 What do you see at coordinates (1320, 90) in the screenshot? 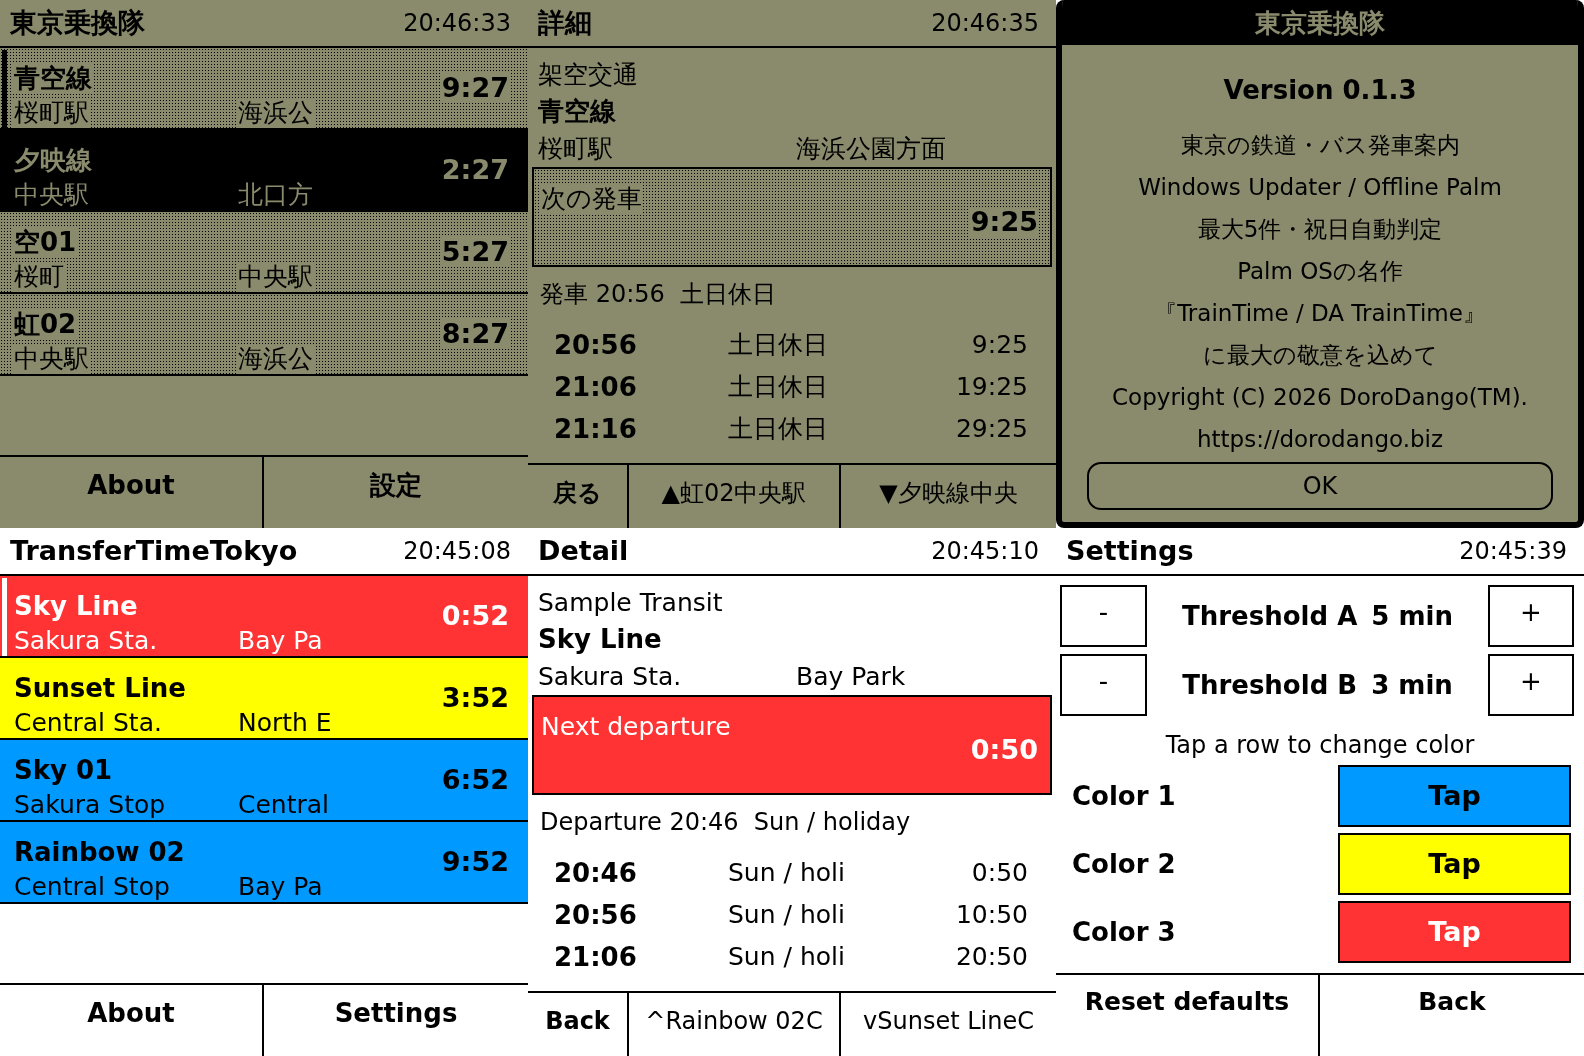
I see `version-text: Version 0.1.3` at bounding box center [1320, 90].